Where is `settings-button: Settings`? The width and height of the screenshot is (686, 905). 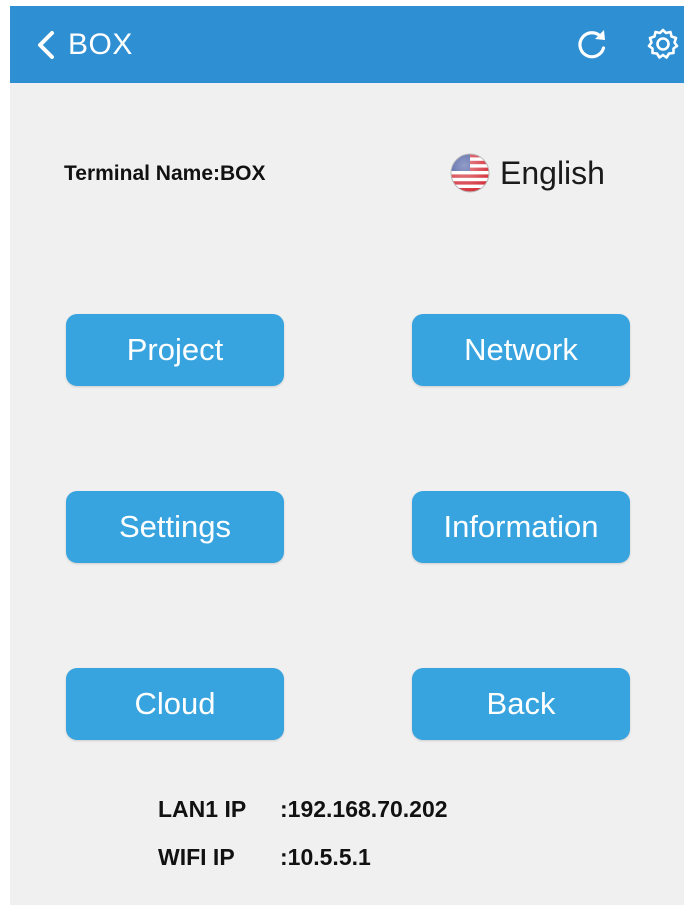 settings-button: Settings is located at coordinates (175, 527).